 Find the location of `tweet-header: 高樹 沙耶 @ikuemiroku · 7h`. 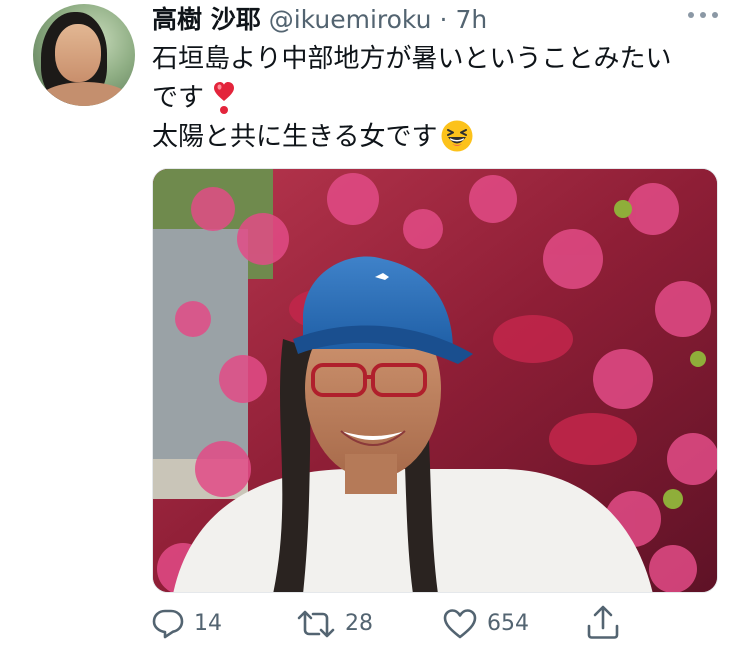

tweet-header: 高樹 沙耶 @ikuemiroku · 7h is located at coordinates (319, 20).